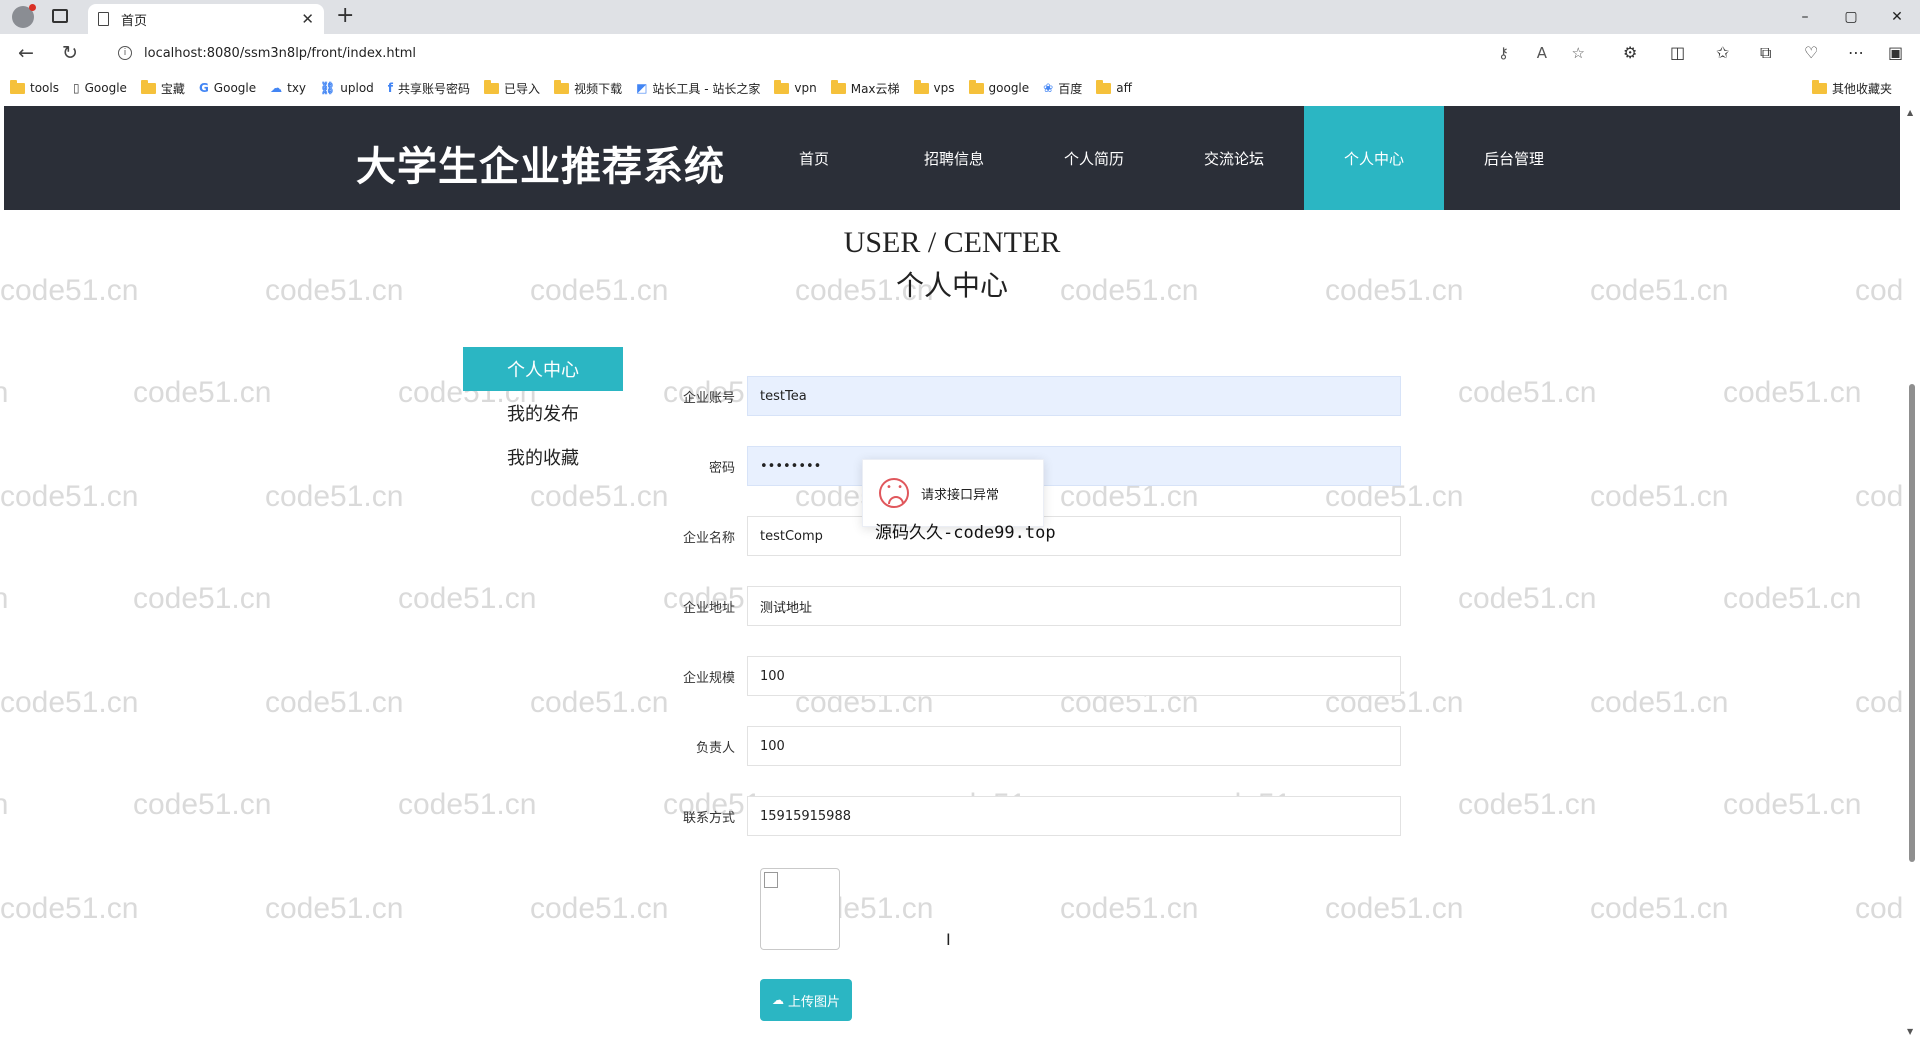 This screenshot has width=1920, height=1040. I want to click on error-toast: 请求接口异常, so click(953, 493).